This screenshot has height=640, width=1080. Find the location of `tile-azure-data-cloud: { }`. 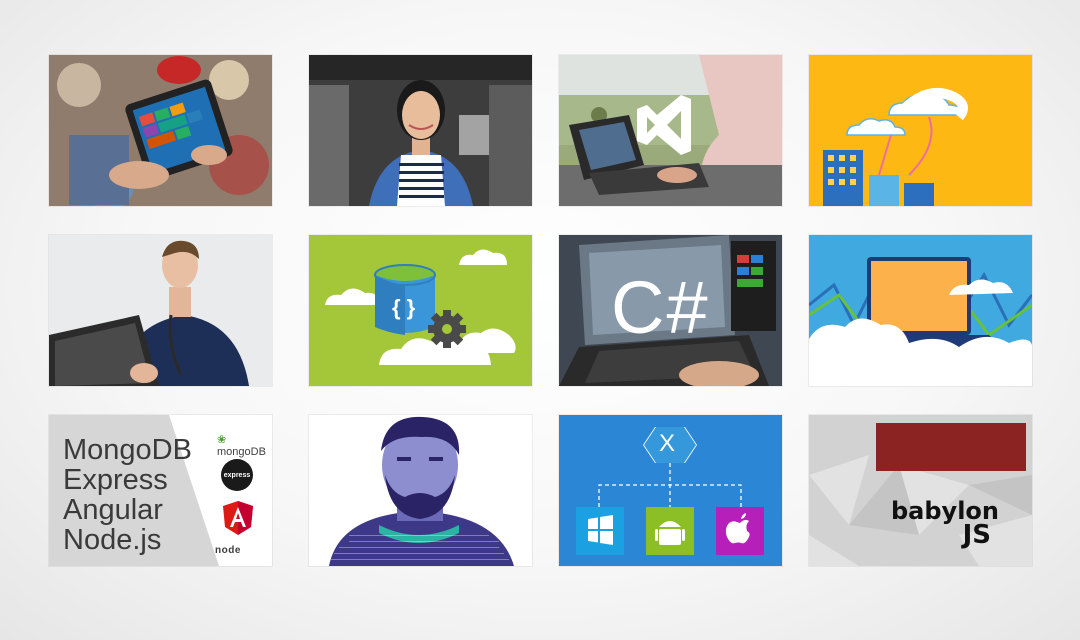

tile-azure-data-cloud: { } is located at coordinates (420, 310).